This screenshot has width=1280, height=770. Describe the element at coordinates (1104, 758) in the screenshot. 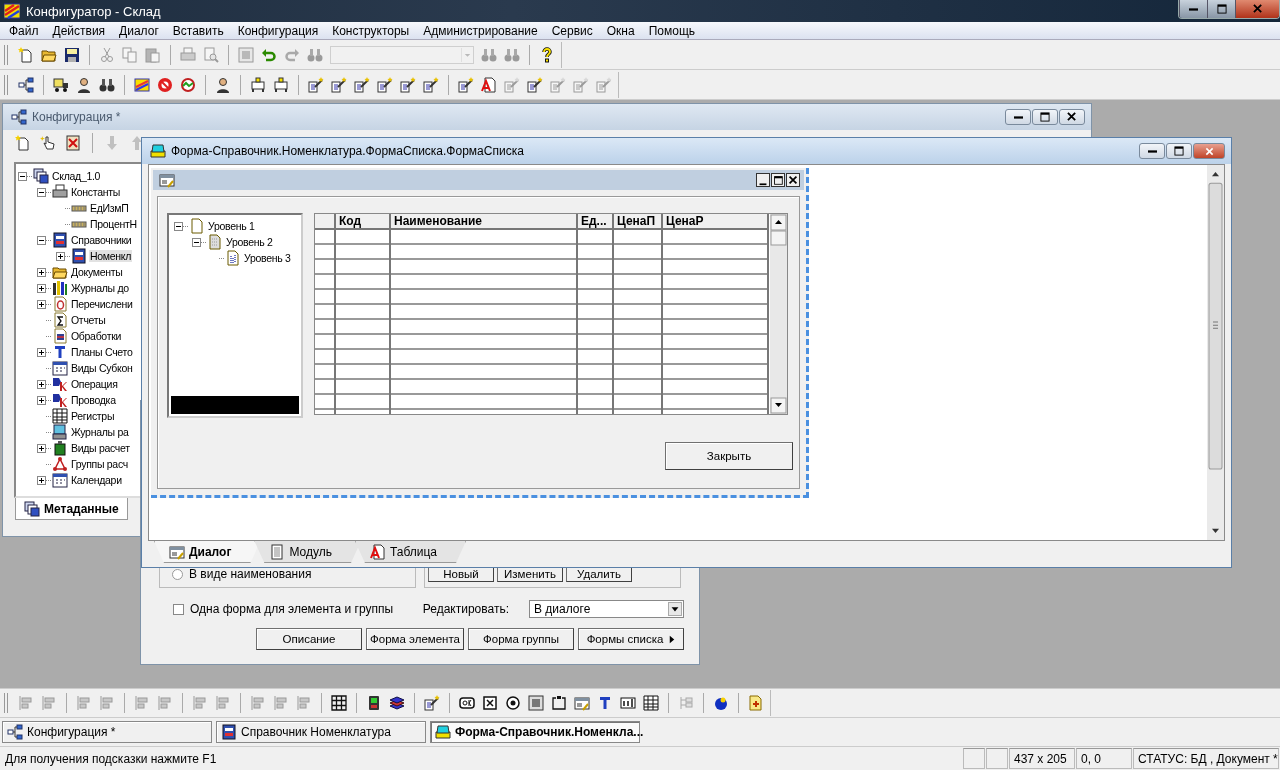

I see `position-readout: 0, 0` at that location.